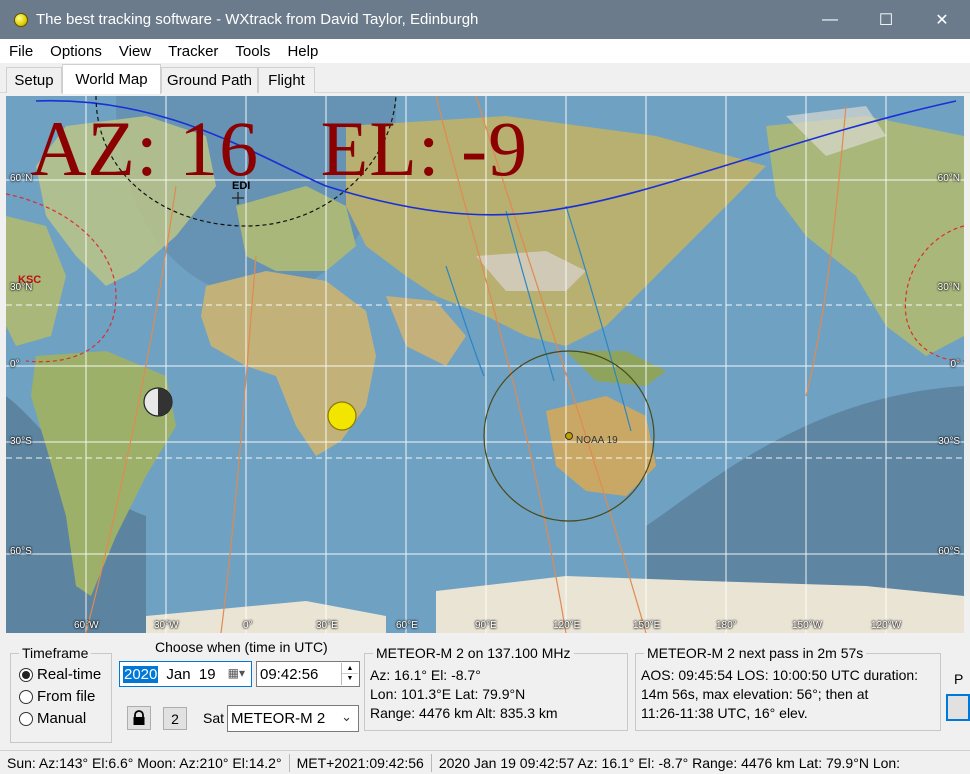 The height and width of the screenshot is (774, 970). What do you see at coordinates (175, 718) in the screenshot?
I see `count-button: 2` at bounding box center [175, 718].